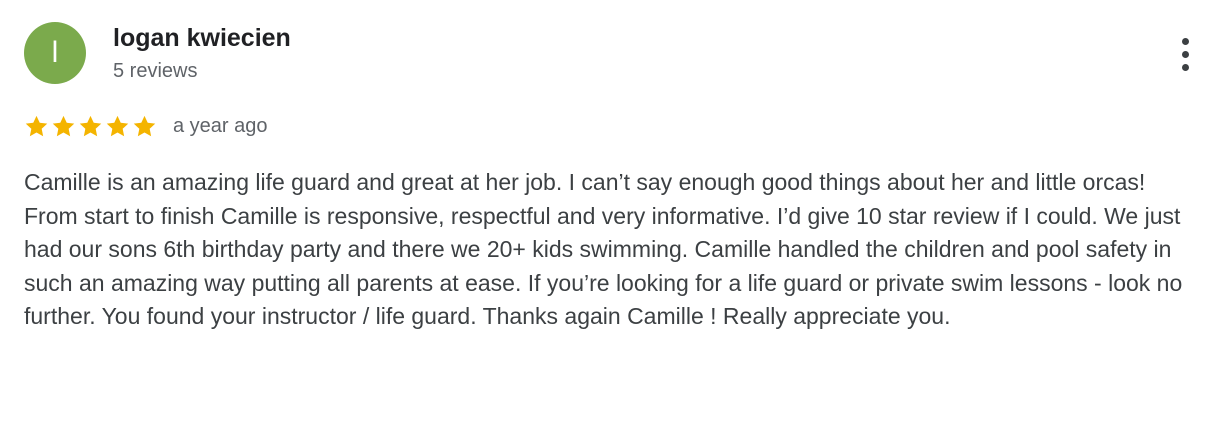  What do you see at coordinates (202, 38) in the screenshot?
I see `author-name: logan kwiecien` at bounding box center [202, 38].